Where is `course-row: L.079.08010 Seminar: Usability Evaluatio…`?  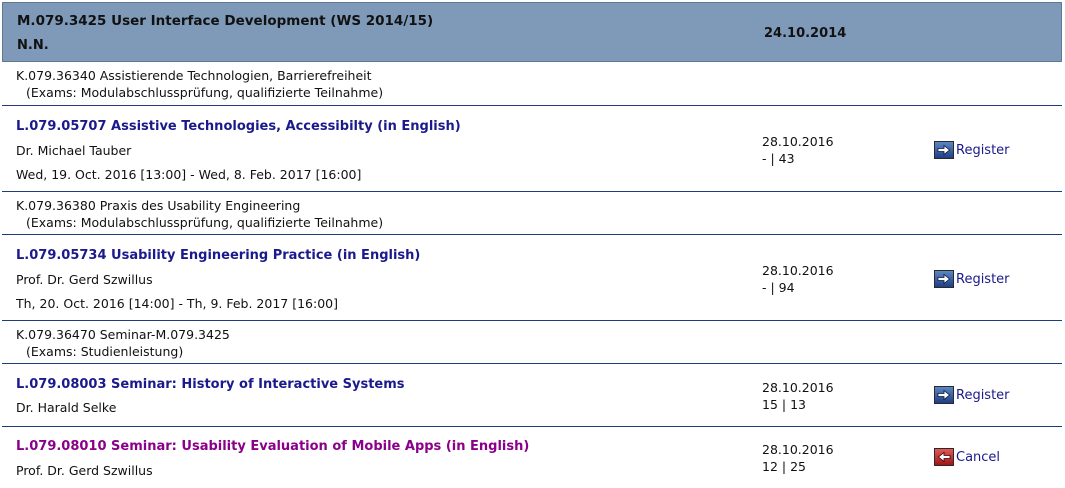 course-row: L.079.08010 Seminar: Usability Evaluatio… is located at coordinates (532, 457).